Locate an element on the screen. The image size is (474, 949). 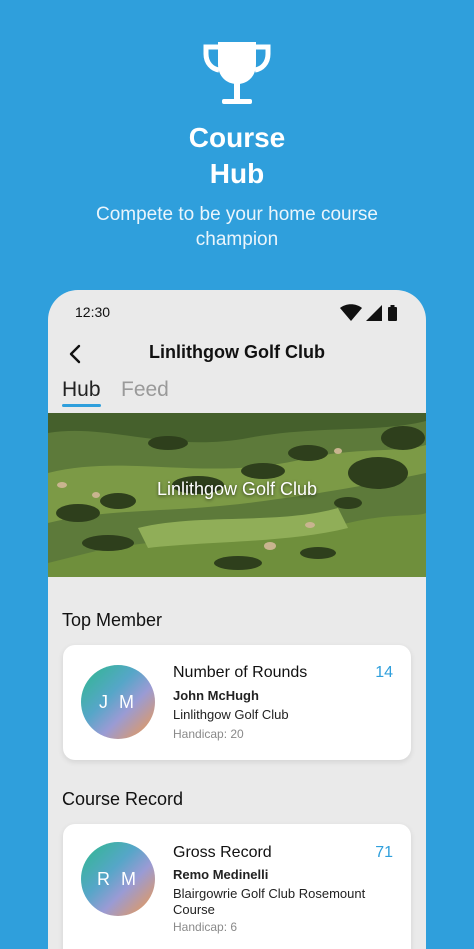
avatar: R M is located at coordinates (118, 879).